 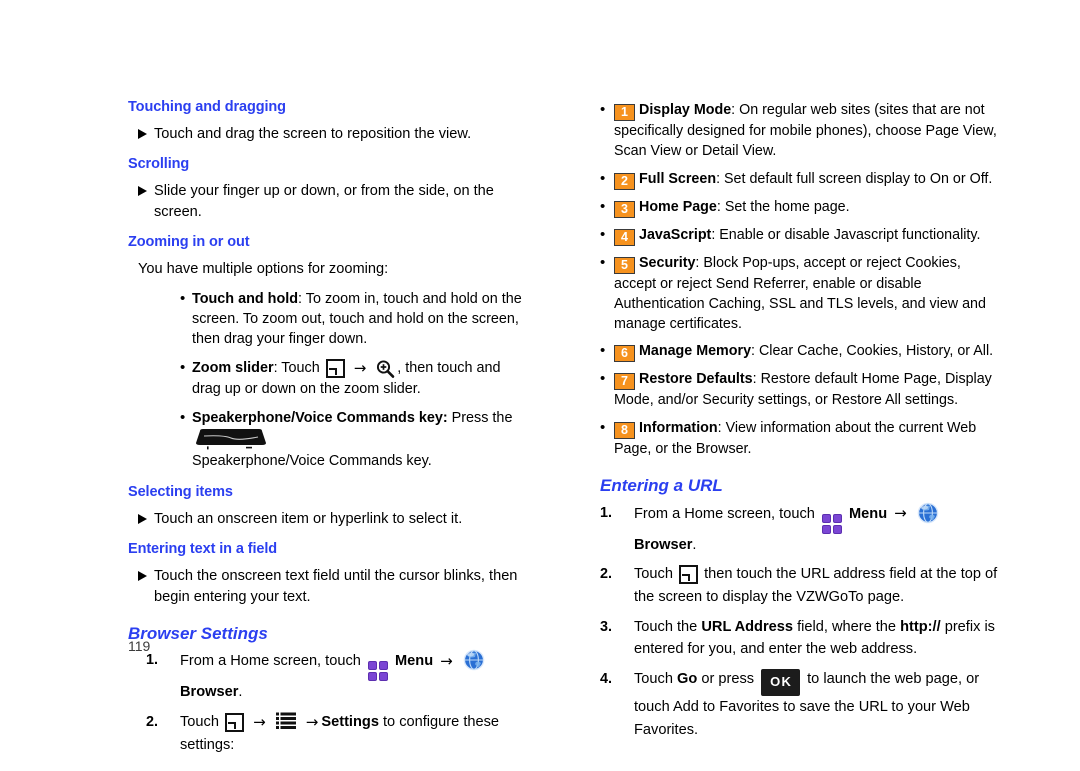 I want to click on heading-zooming-in-or-out: Zooming in or out, so click(x=189, y=242).